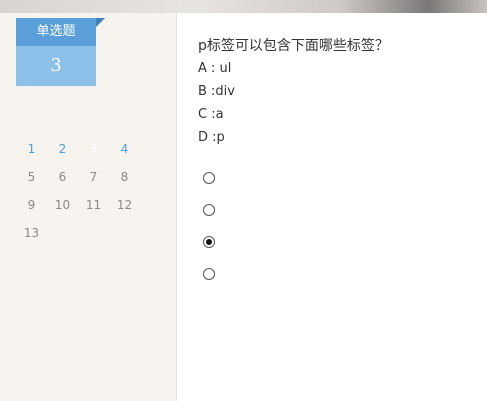 The image size is (487, 401). What do you see at coordinates (293, 46) in the screenshot?
I see `question-title: p标签可以包含下面哪些标签？` at bounding box center [293, 46].